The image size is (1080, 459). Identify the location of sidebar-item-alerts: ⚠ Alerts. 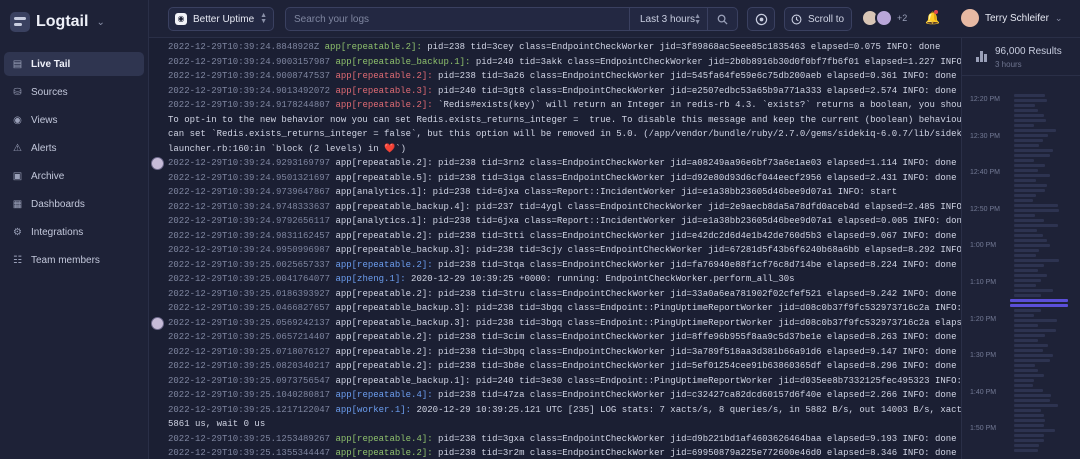
(74, 148).